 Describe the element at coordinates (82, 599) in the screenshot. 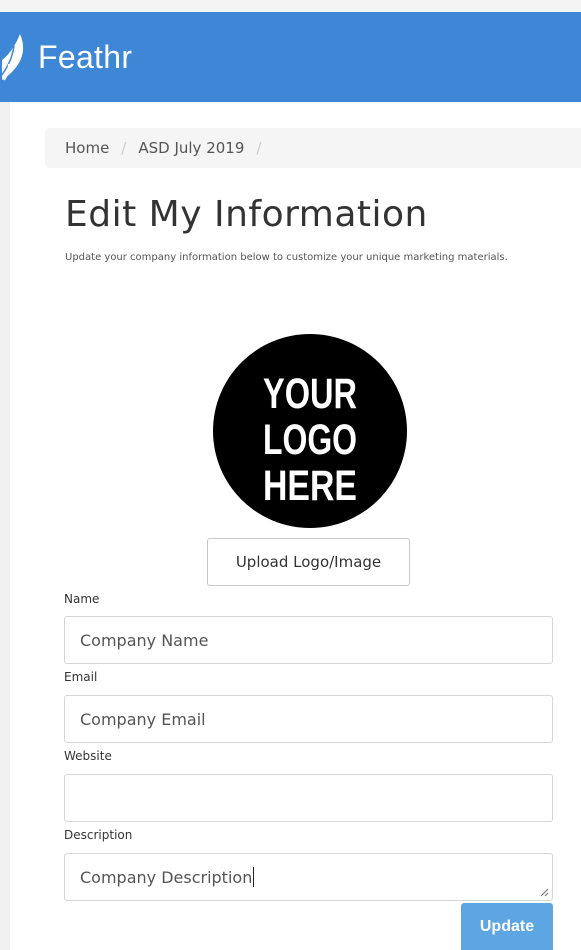

I see `name-label: Name` at that location.